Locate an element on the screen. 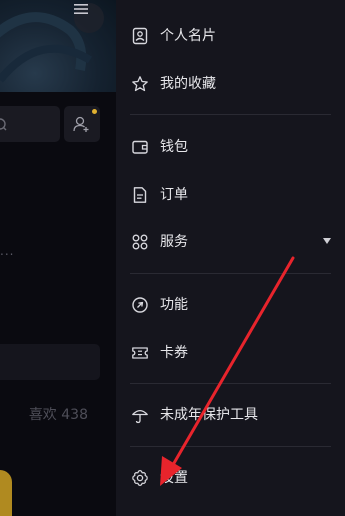 The image size is (345, 516). star-icon is located at coordinates (140, 84).